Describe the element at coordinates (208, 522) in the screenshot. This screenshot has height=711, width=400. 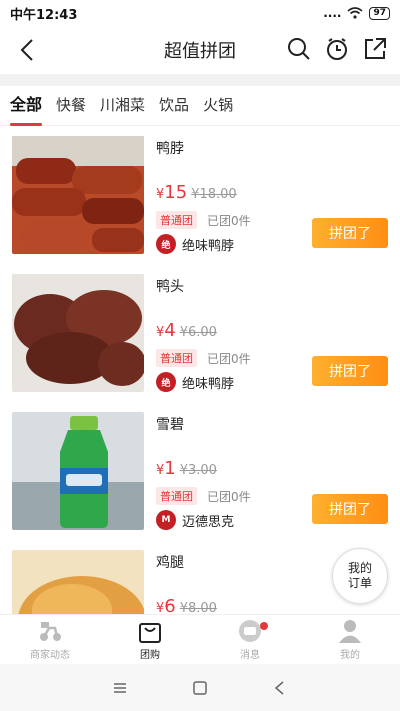
I see `shop-name: 迈德思克` at that location.